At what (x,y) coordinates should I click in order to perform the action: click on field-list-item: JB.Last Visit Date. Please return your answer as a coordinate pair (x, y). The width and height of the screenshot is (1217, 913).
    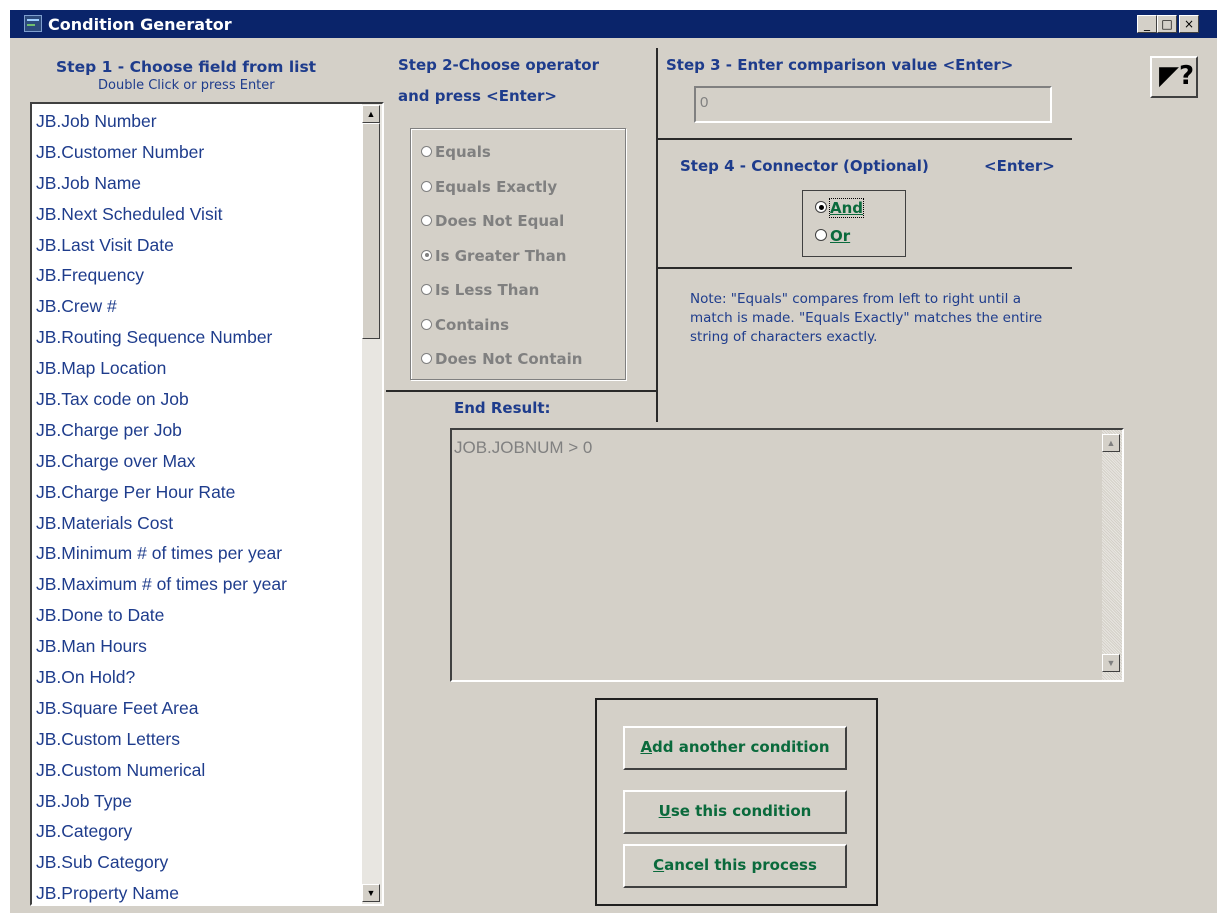
    Looking at the image, I should click on (196, 245).